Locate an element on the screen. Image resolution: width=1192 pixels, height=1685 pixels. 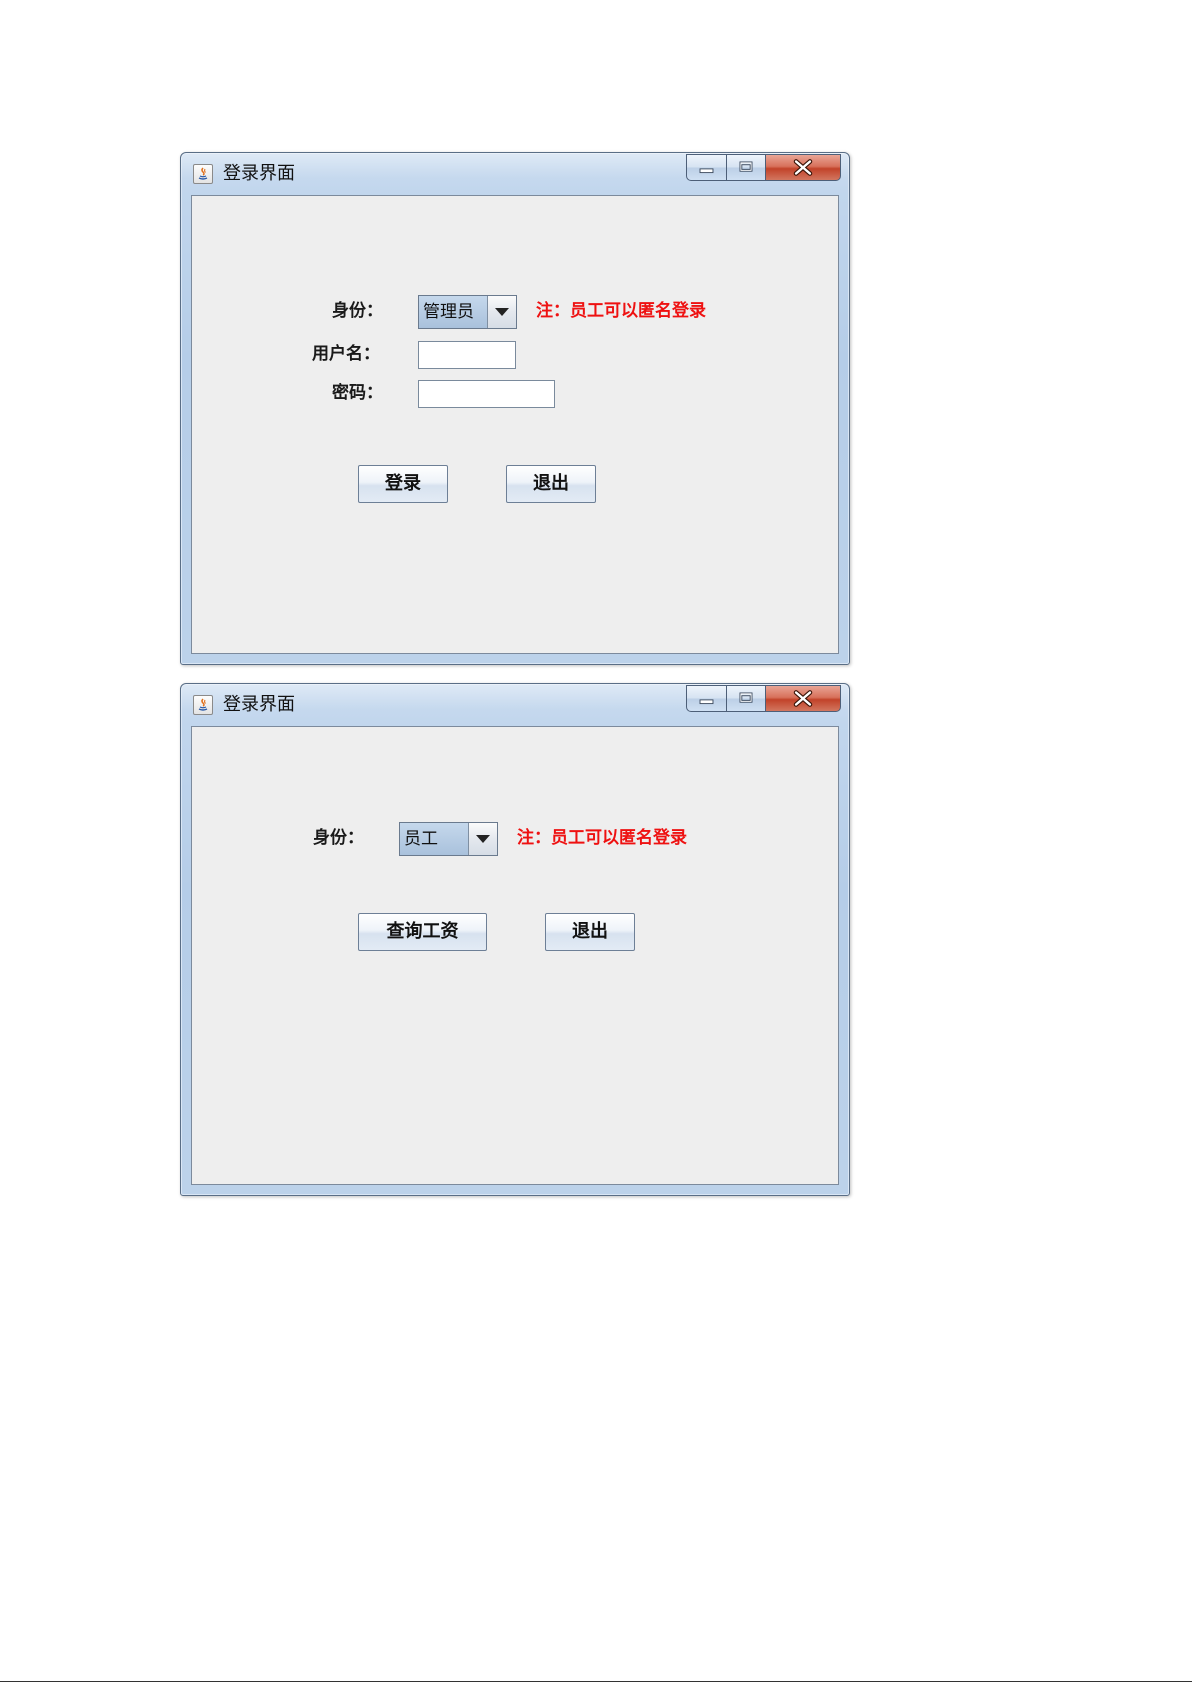
query-salary-button: 查询工资 is located at coordinates (422, 932).